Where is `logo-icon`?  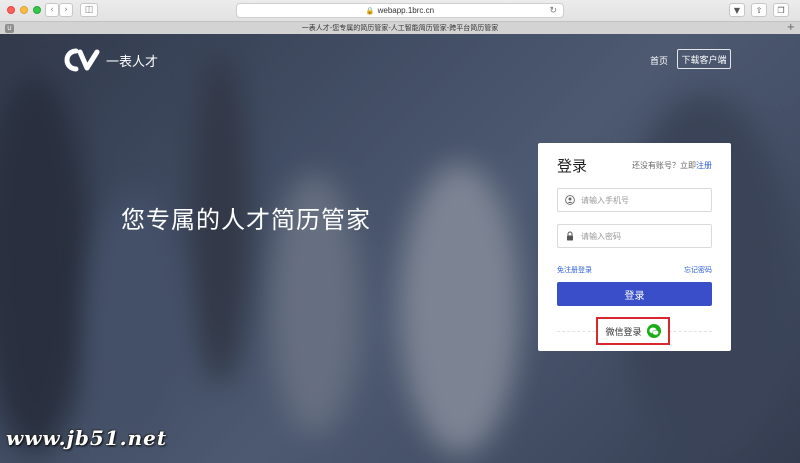
logo-icon is located at coordinates (82, 60).